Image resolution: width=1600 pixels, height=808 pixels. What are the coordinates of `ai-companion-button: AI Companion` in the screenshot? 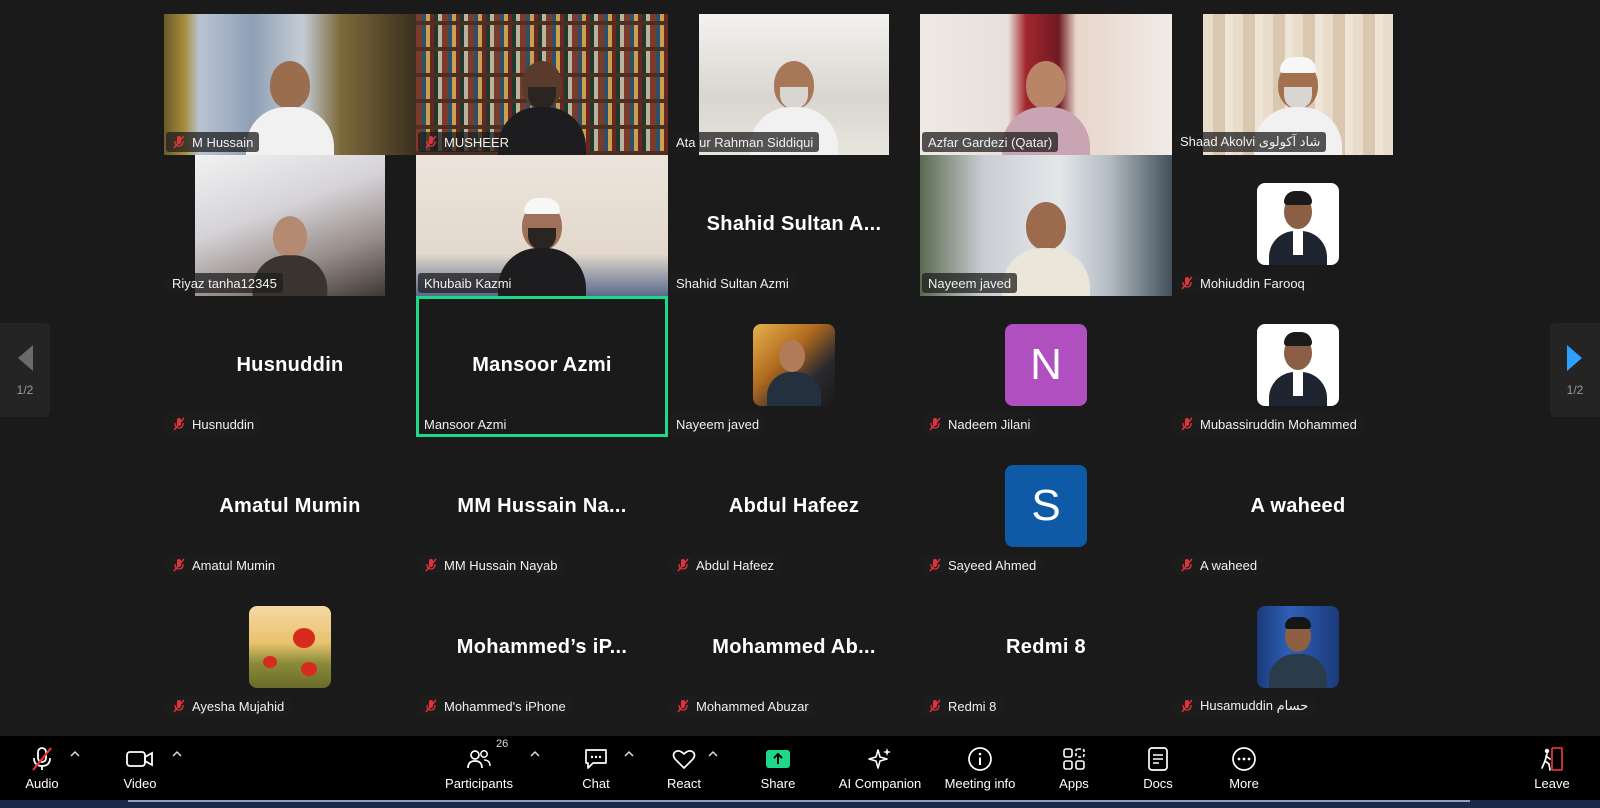 It's located at (880, 768).